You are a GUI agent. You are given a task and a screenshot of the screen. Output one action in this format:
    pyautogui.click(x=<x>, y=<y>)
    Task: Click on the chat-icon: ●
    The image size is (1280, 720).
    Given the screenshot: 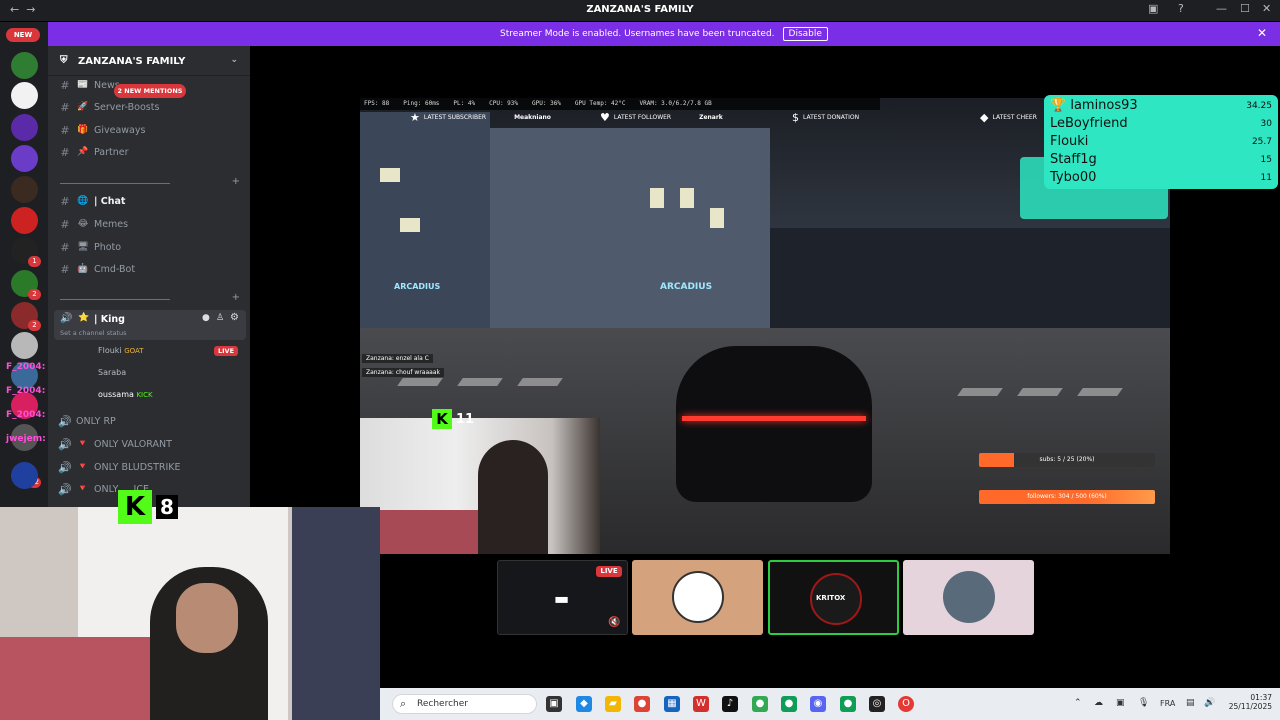 What is the action you would take?
    pyautogui.click(x=206, y=318)
    